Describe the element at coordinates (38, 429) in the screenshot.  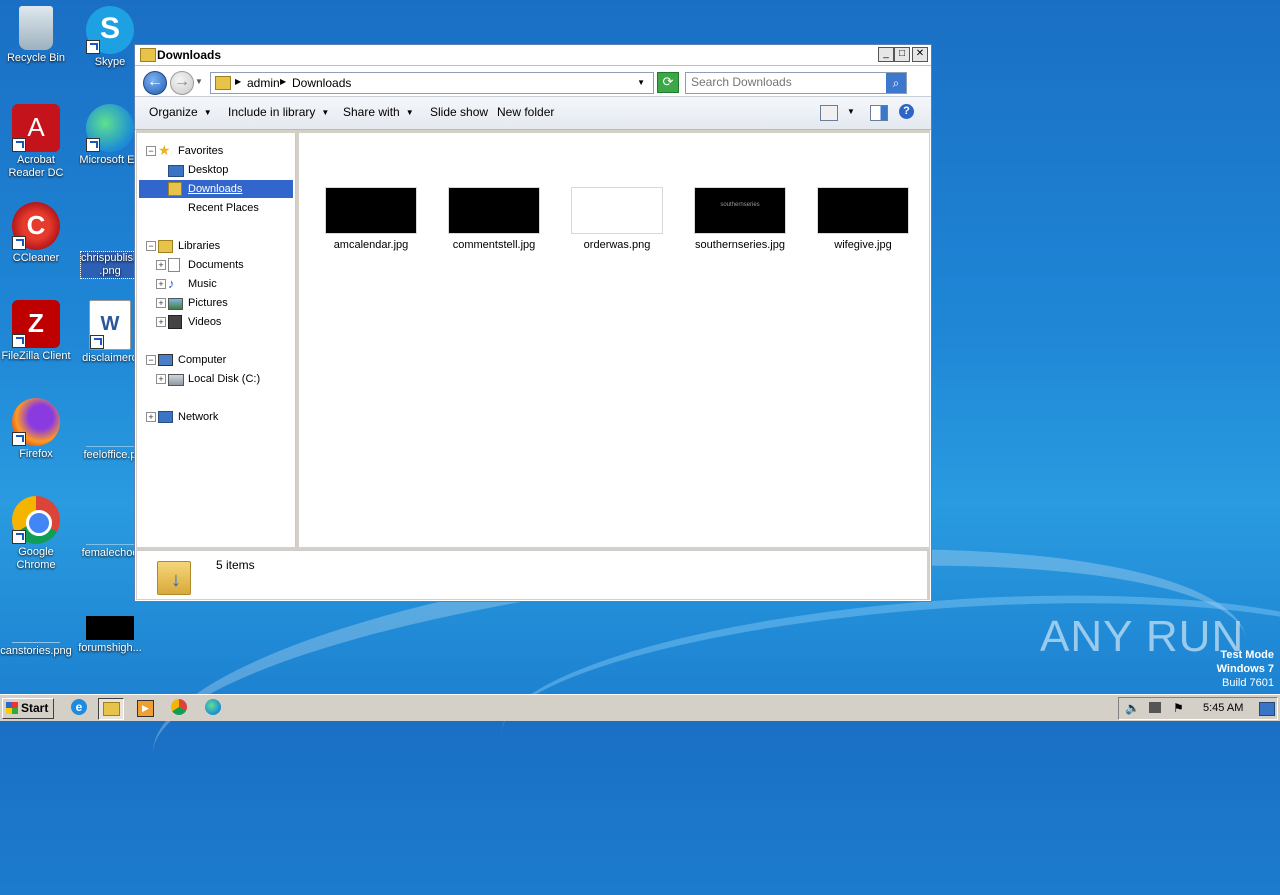
I see `desktop-icon-firefox: Firefox` at that location.